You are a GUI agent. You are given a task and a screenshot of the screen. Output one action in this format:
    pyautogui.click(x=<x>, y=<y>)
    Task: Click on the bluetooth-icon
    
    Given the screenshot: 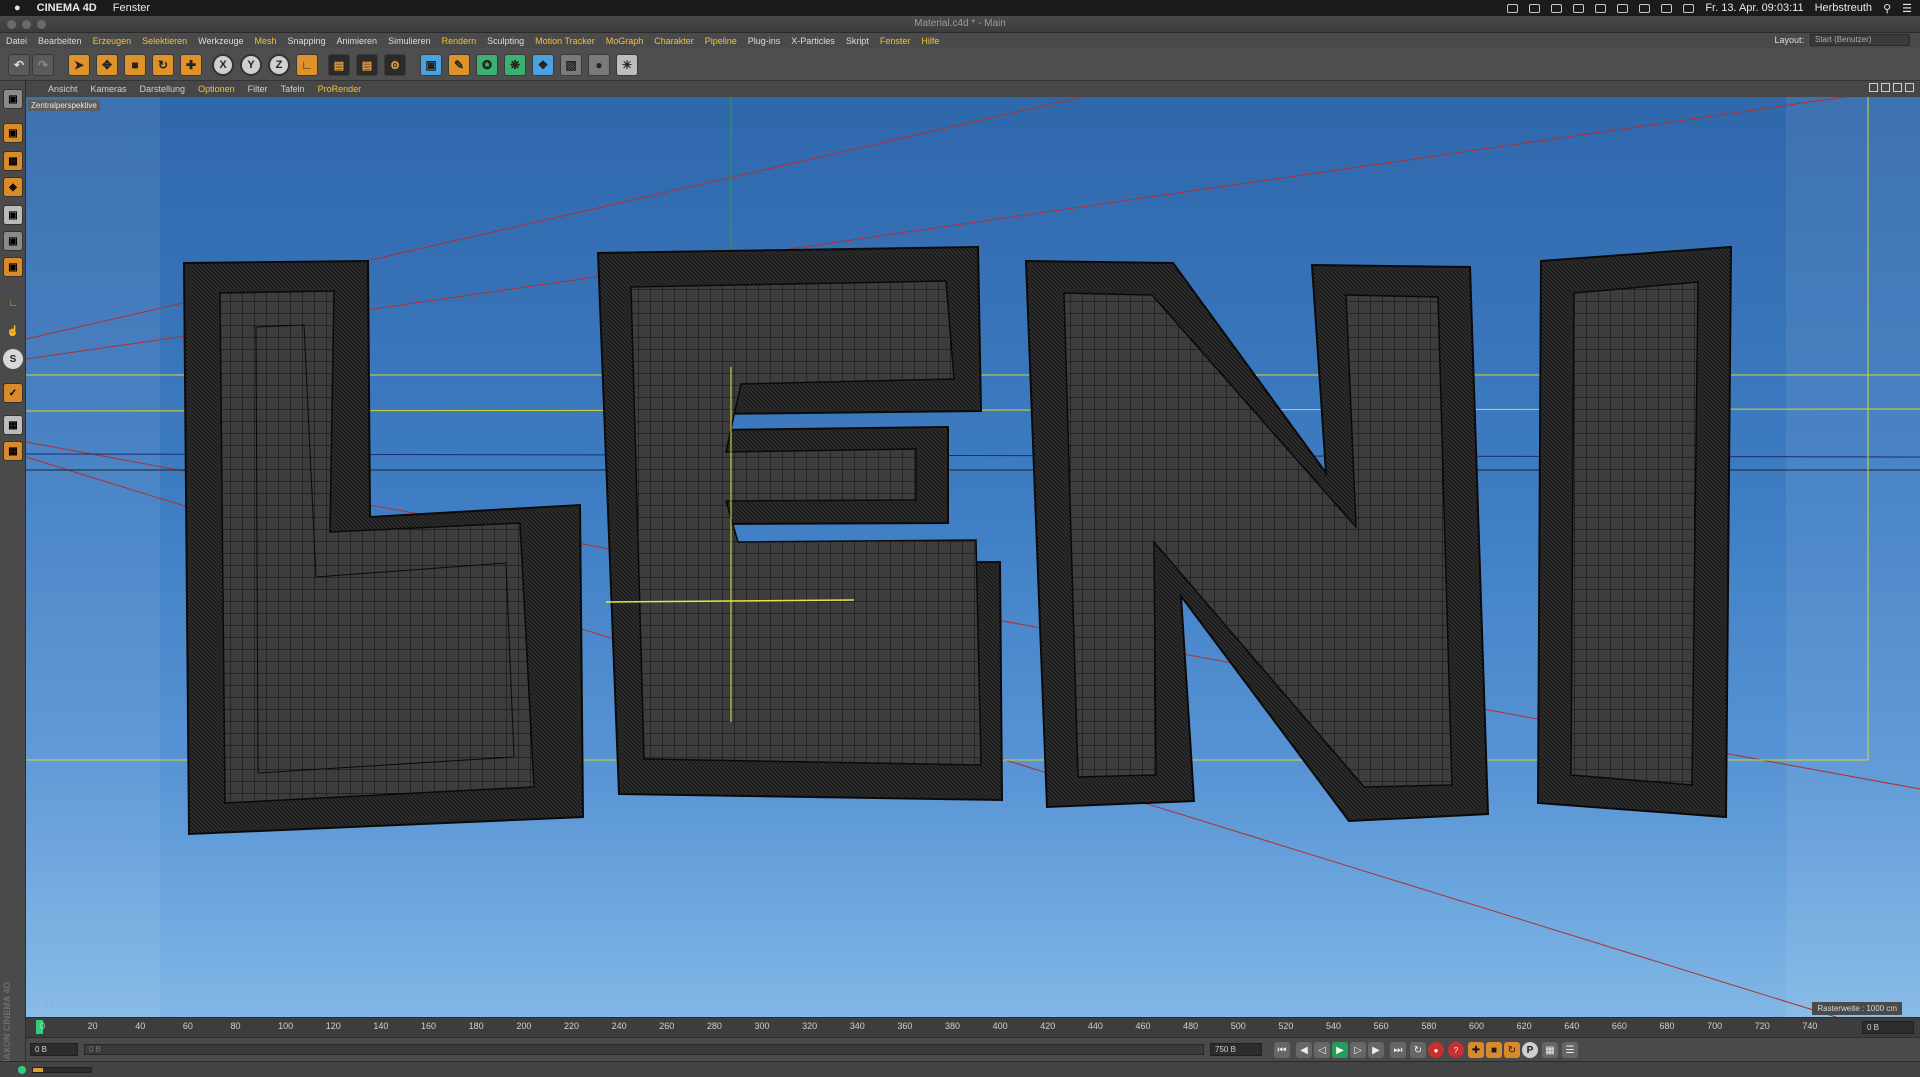 What is the action you would take?
    pyautogui.click(x=1645, y=8)
    